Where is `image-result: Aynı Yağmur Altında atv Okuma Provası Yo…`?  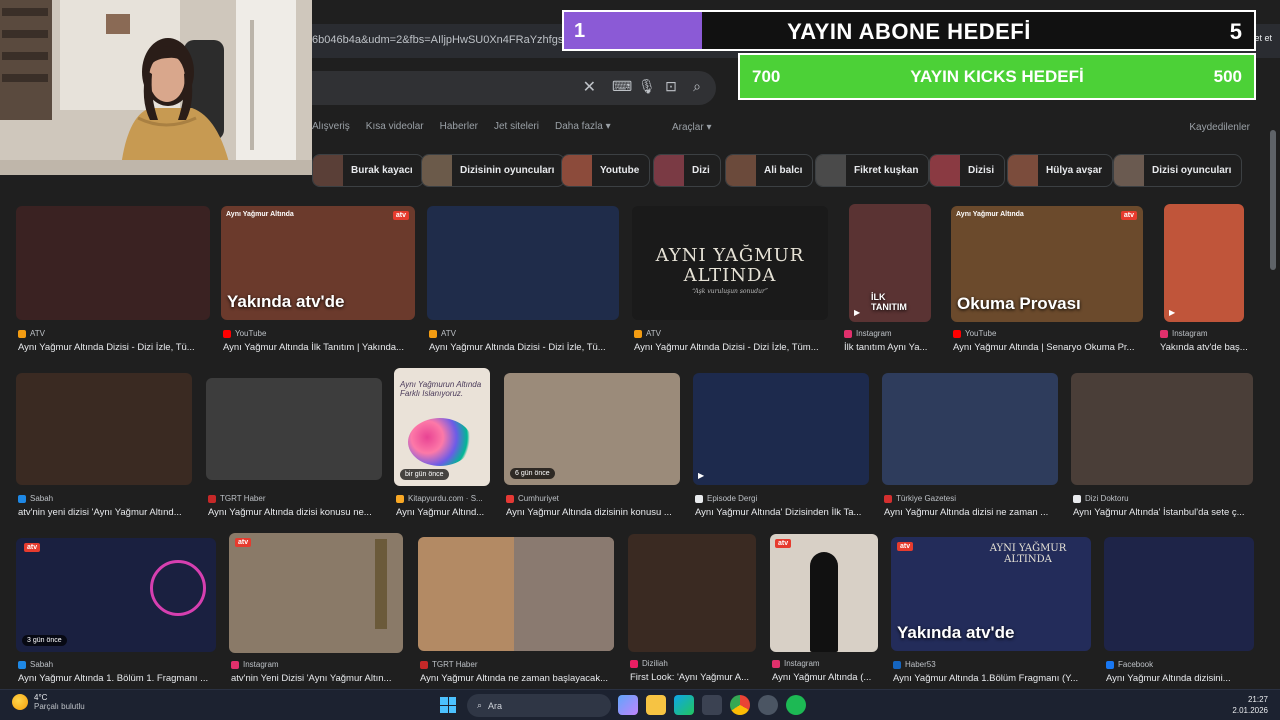 image-result: Aynı Yağmur Altında atv Okuma Provası Yo… is located at coordinates (1047, 281).